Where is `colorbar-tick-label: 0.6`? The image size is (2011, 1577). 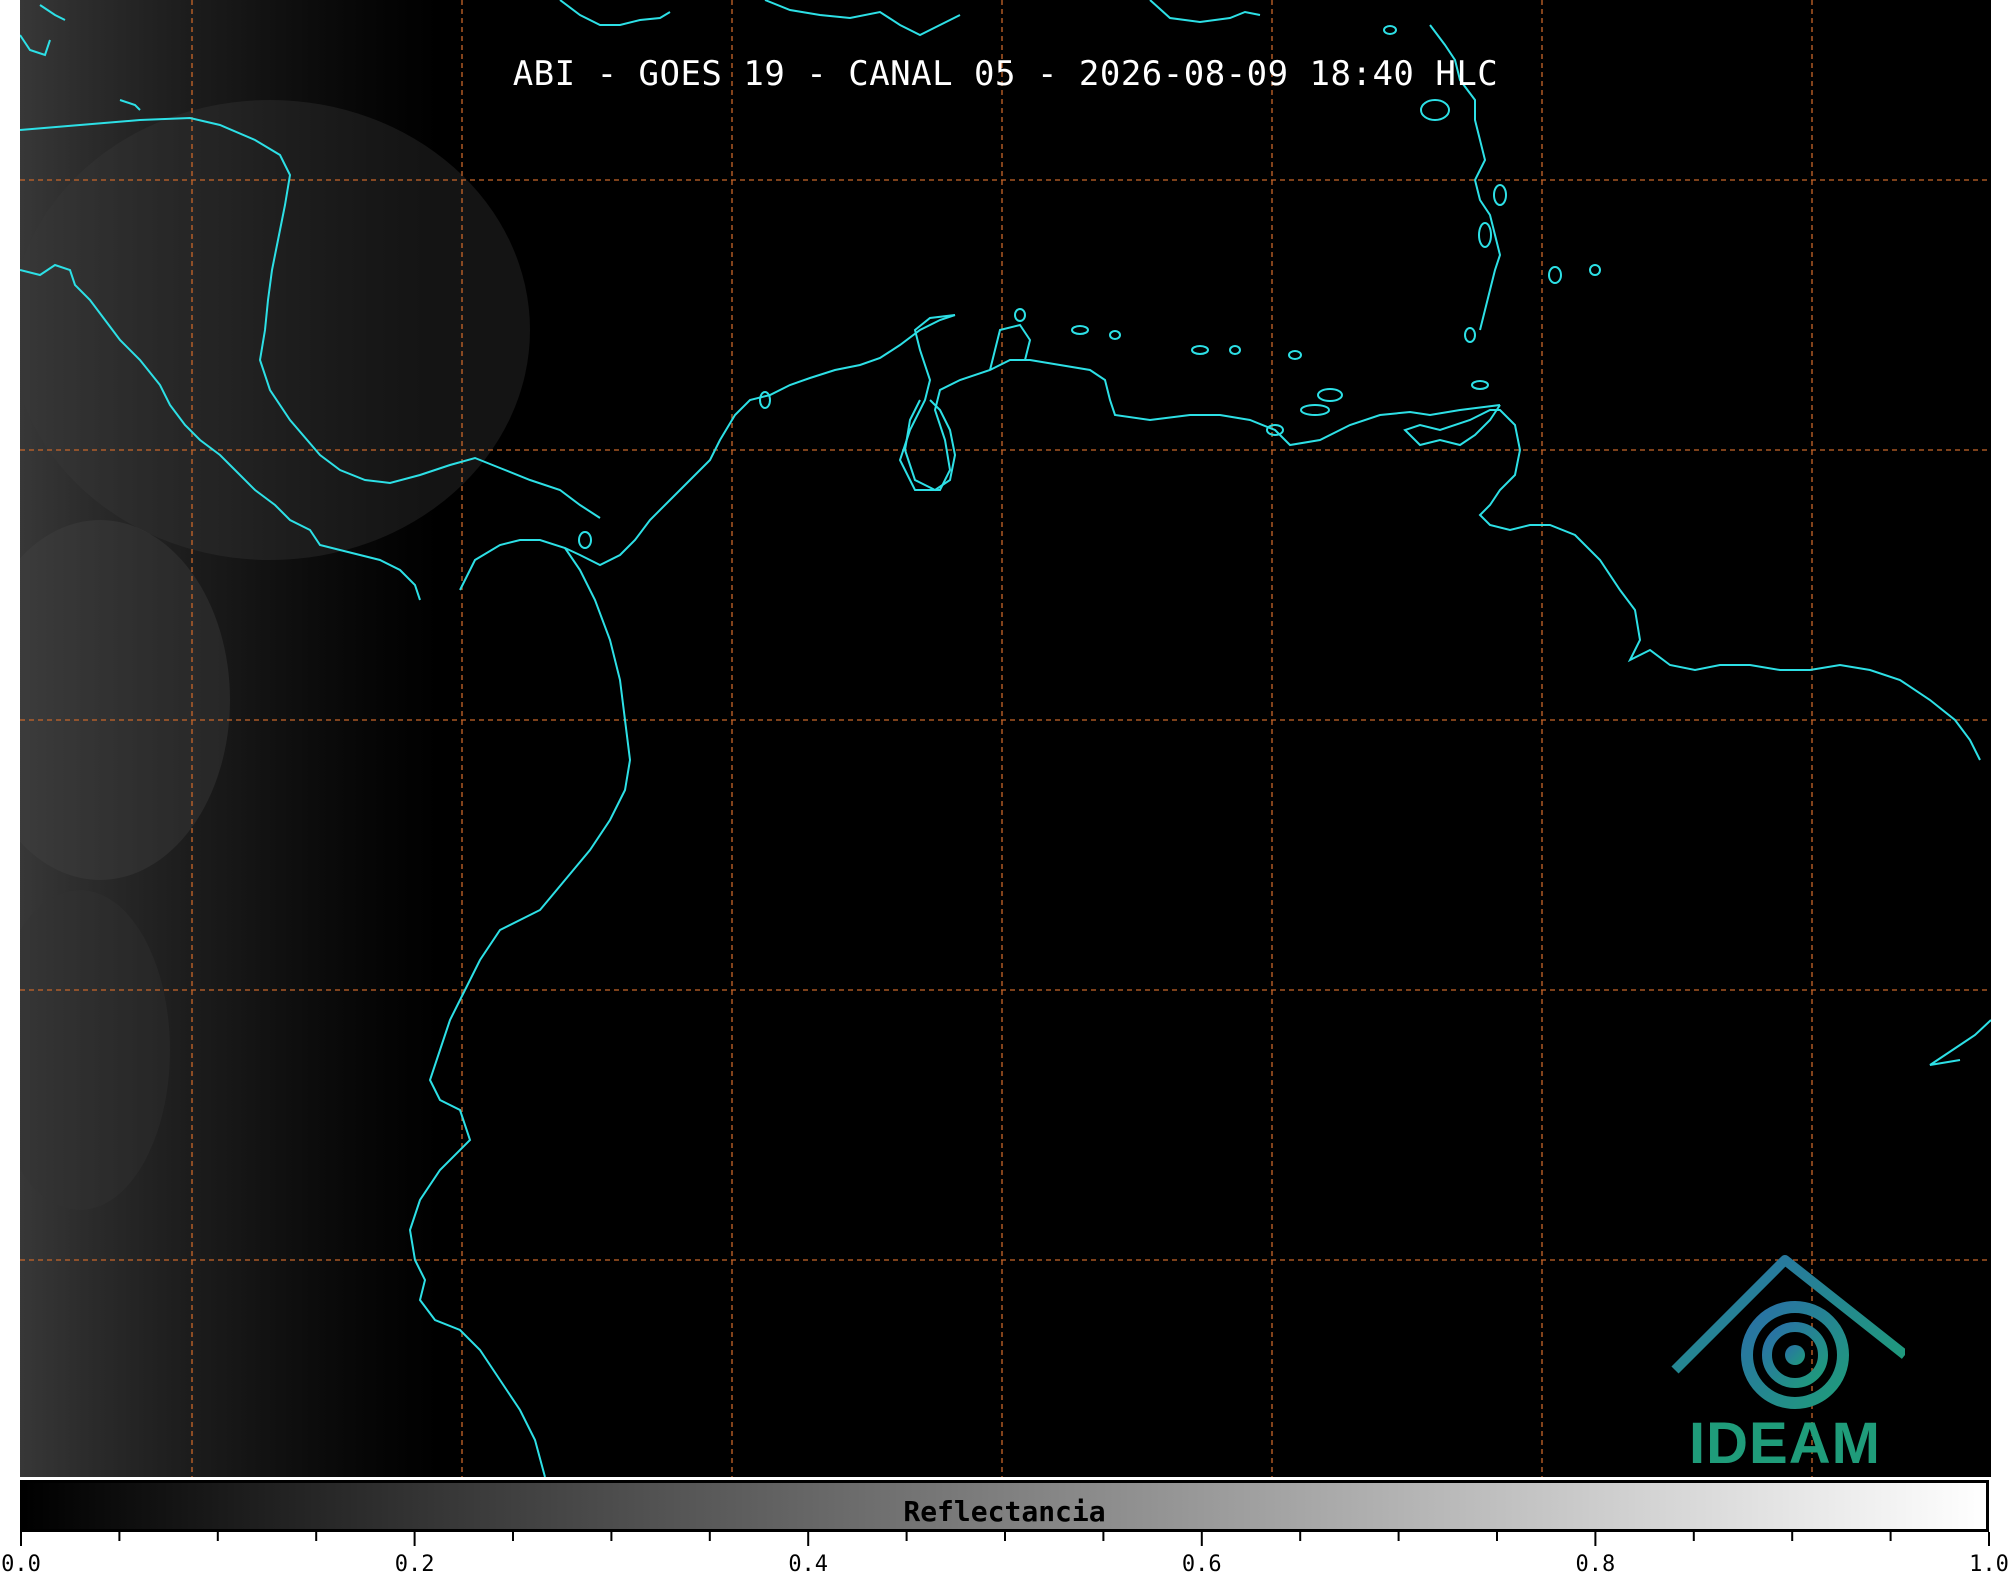
colorbar-tick-label: 0.6 is located at coordinates (1201, 1564).